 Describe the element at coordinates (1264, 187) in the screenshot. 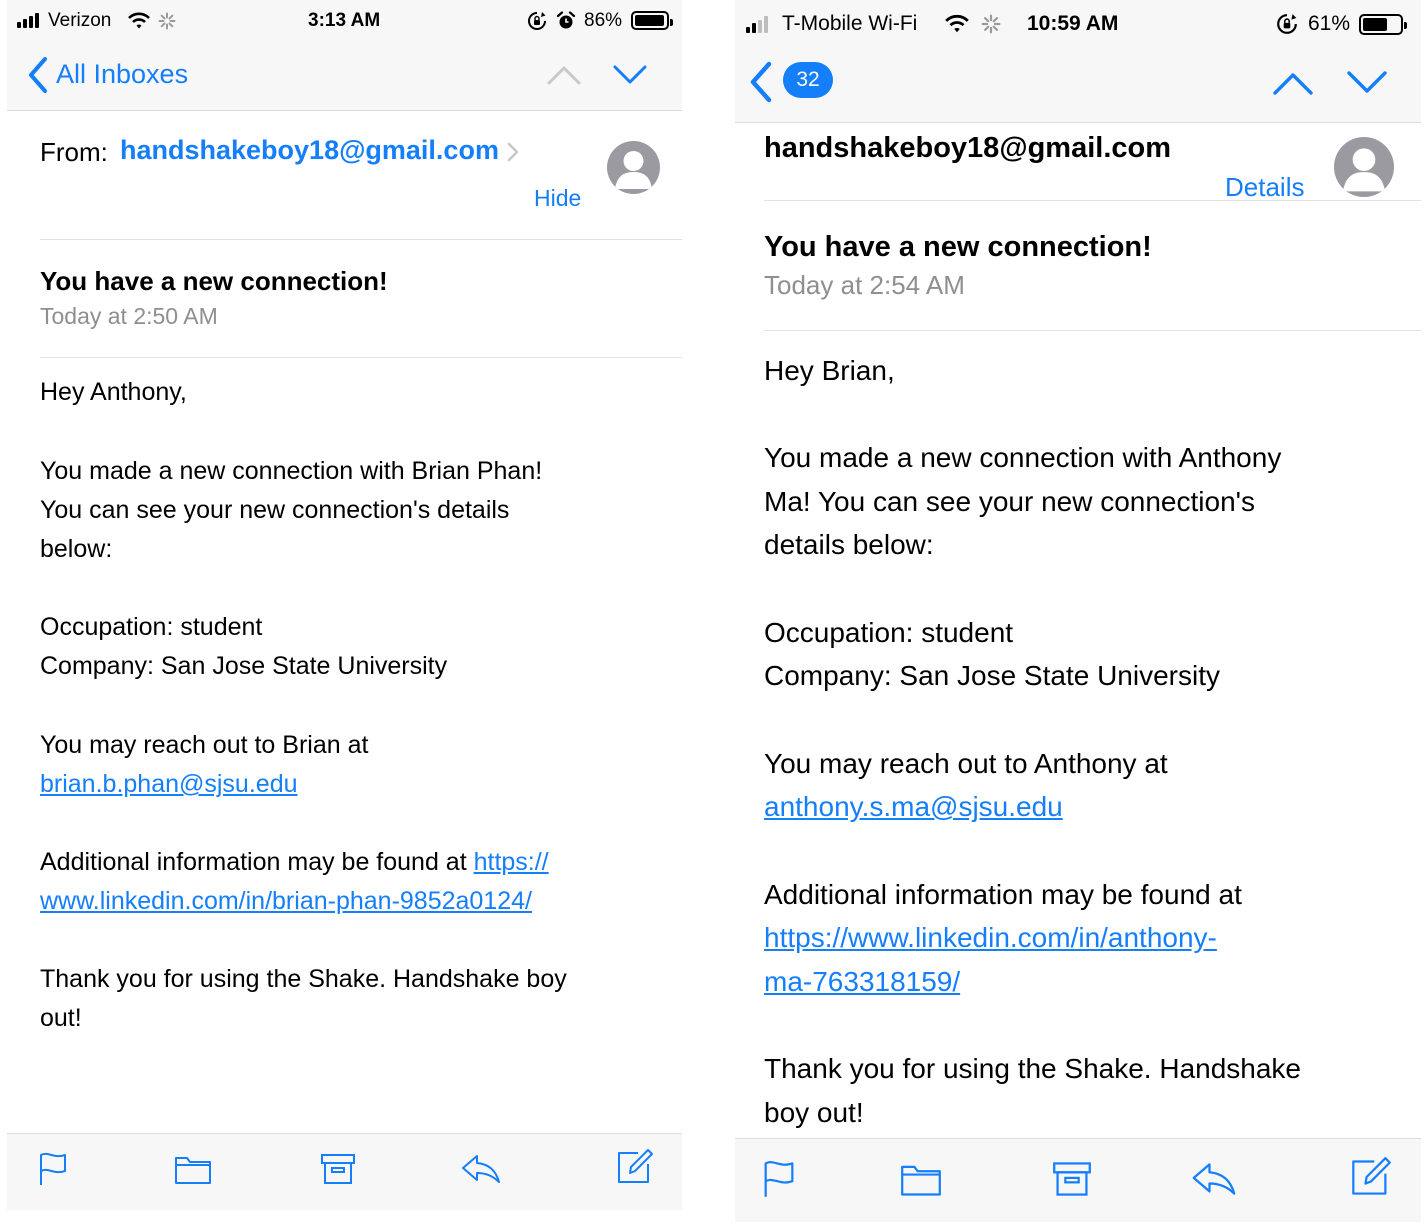

I see `show-details-button: Details` at that location.